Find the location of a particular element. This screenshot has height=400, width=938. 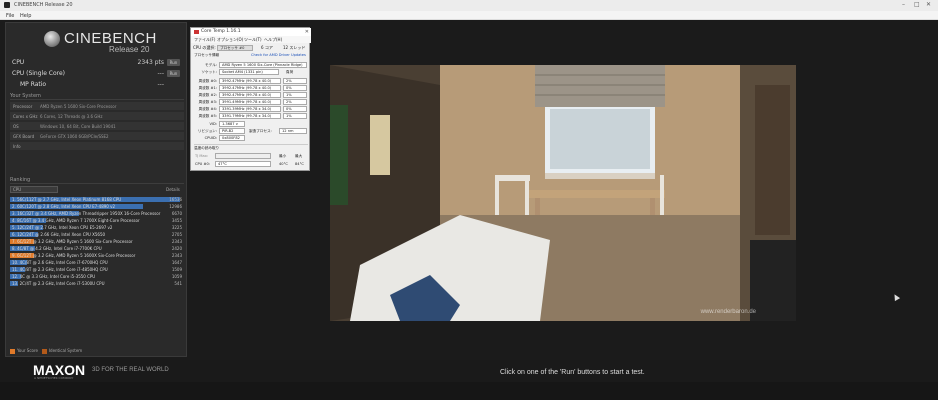

system-row-gfx: GFX Board GeForce GTX 1060 6GB/PCIe/SSE2 is located at coordinates (97, 136).